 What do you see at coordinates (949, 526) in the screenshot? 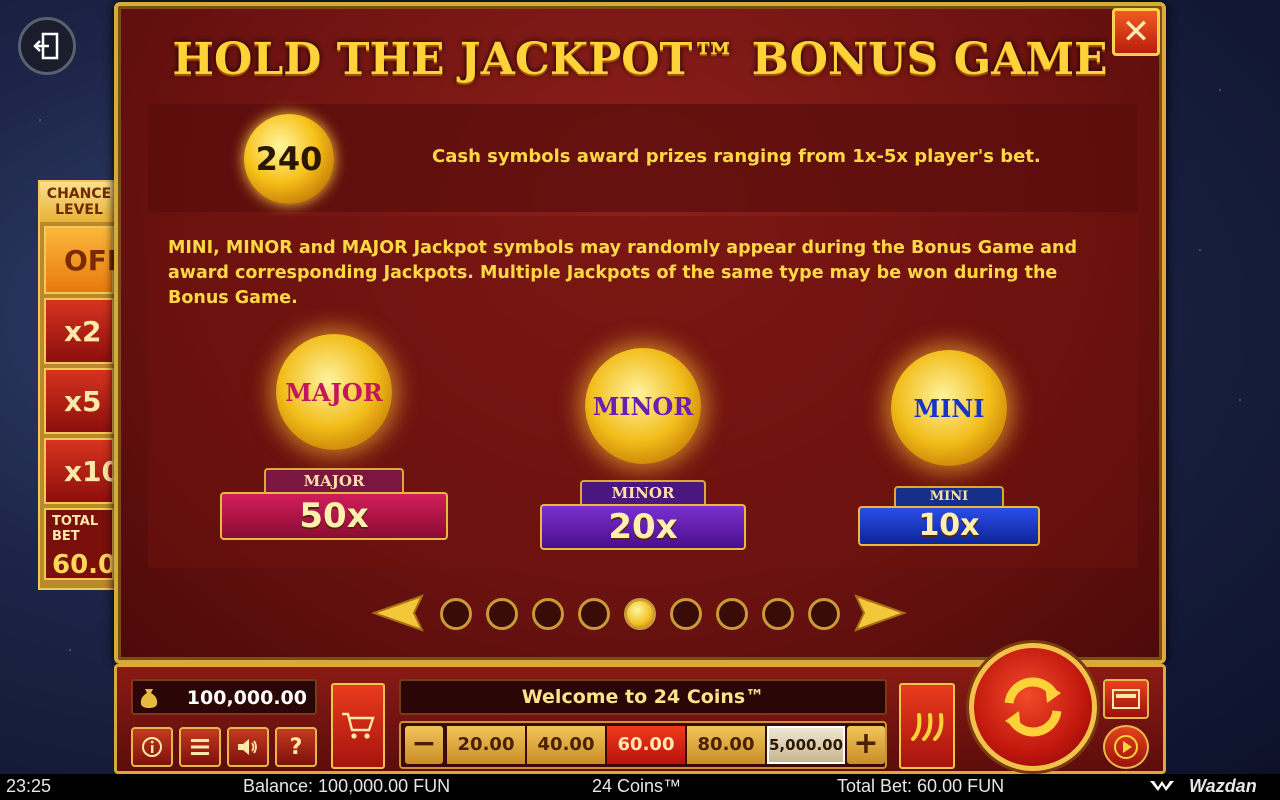
I see `mini-value: 10x` at bounding box center [949, 526].